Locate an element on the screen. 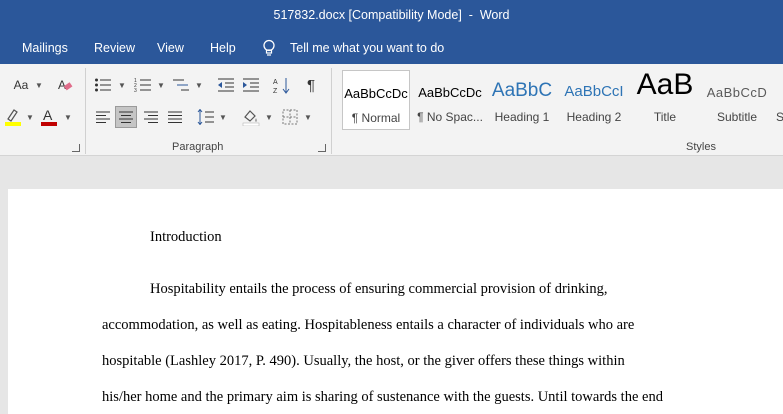  style-sample: AaBbC is located at coordinates (522, 90).